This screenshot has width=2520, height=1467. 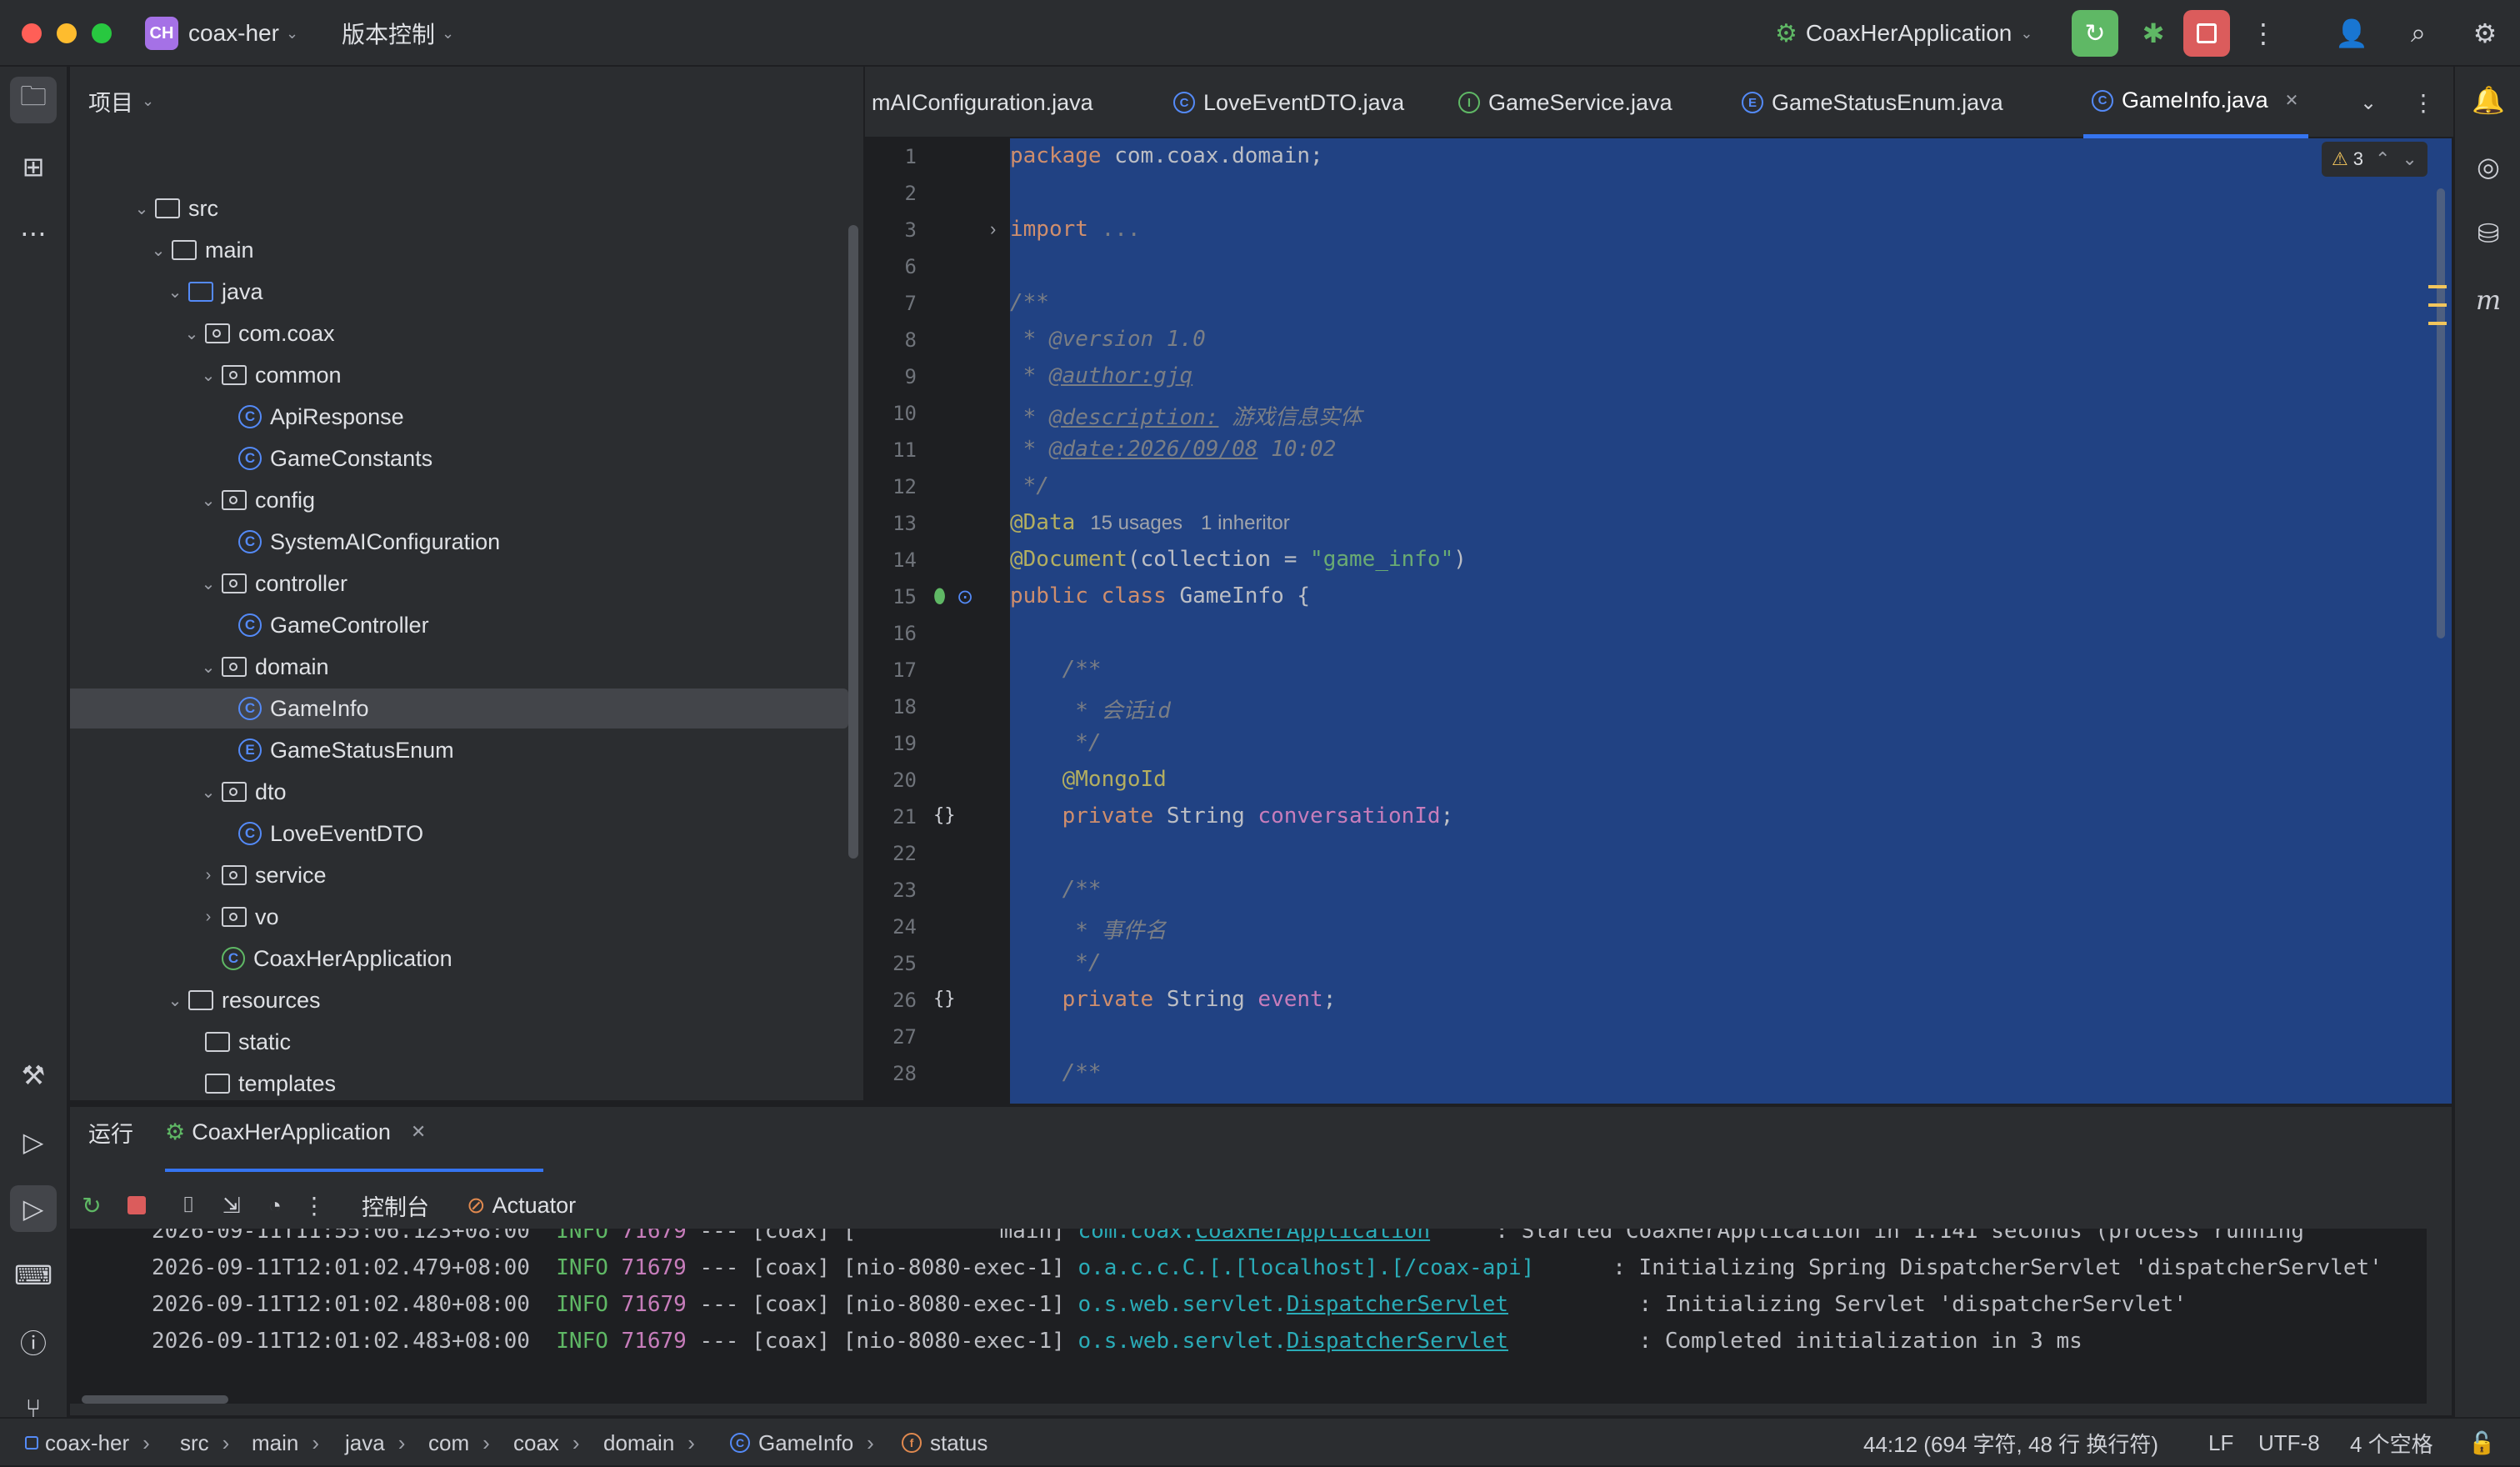 I want to click on database-icon: ⛁, so click(x=2488, y=234).